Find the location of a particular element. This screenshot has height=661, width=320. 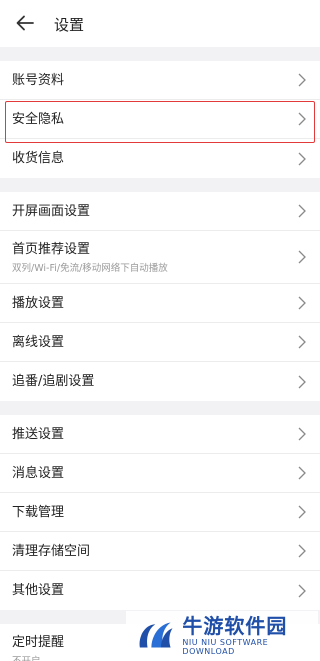

watermark: 牛游软件园 NIU NIU SOFTWARE DOWNLOAD is located at coordinates (222, 635).